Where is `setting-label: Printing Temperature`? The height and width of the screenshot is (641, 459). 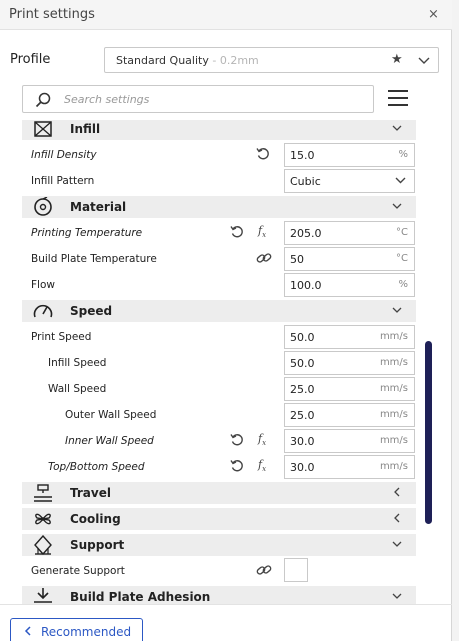
setting-label: Printing Temperature is located at coordinates (87, 233).